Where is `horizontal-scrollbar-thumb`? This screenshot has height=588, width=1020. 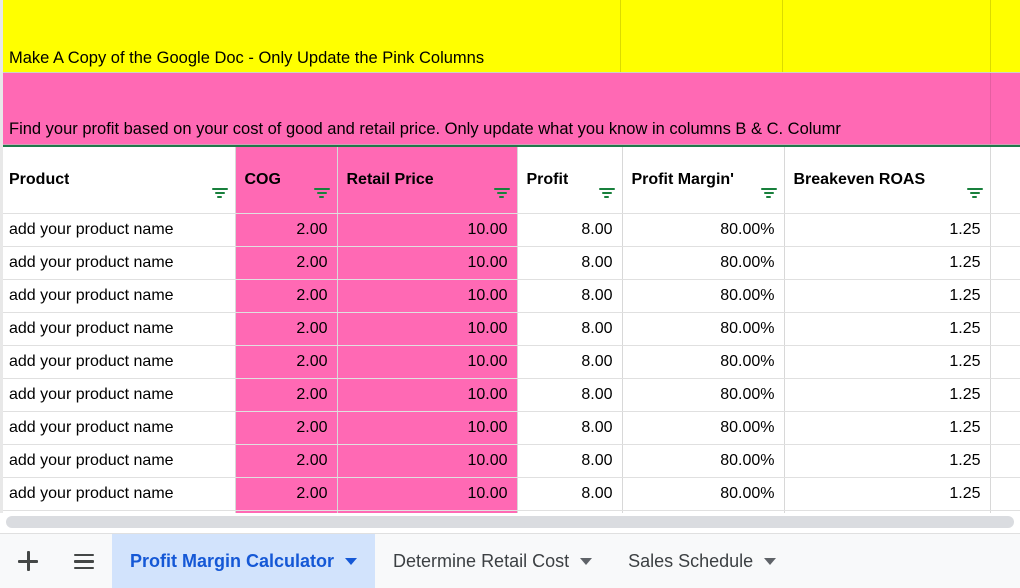 horizontal-scrollbar-thumb is located at coordinates (510, 522).